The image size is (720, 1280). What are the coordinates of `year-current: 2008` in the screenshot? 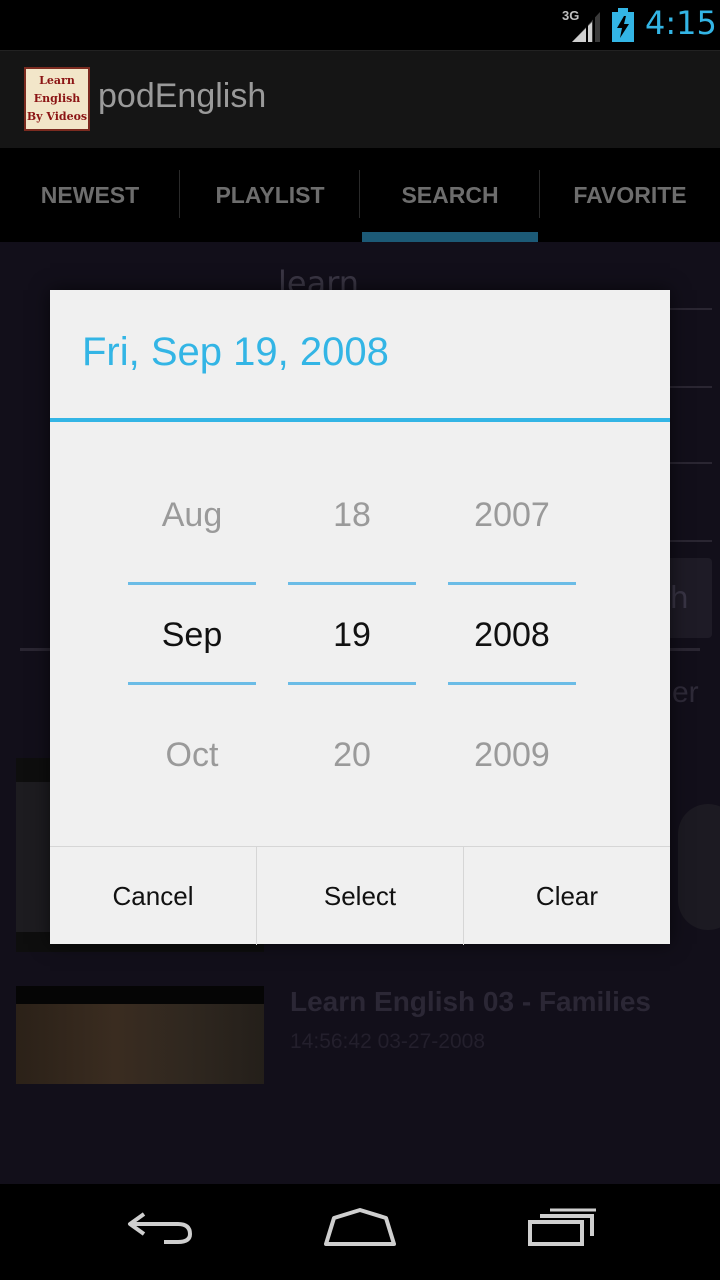 It's located at (512, 635).